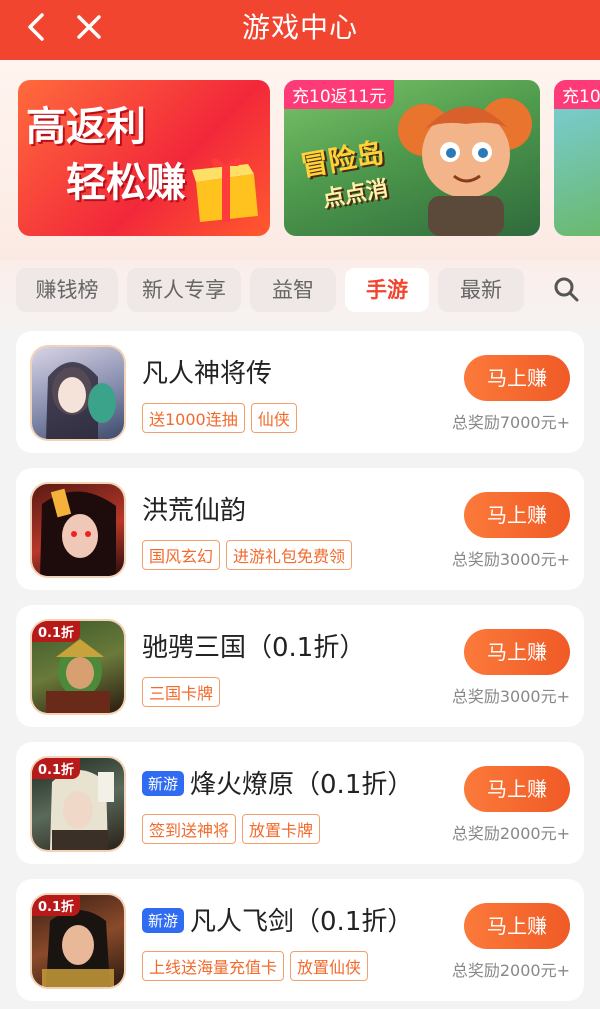 The image size is (600, 1009). I want to click on game-tags: 三国卡牌, so click(184, 692).